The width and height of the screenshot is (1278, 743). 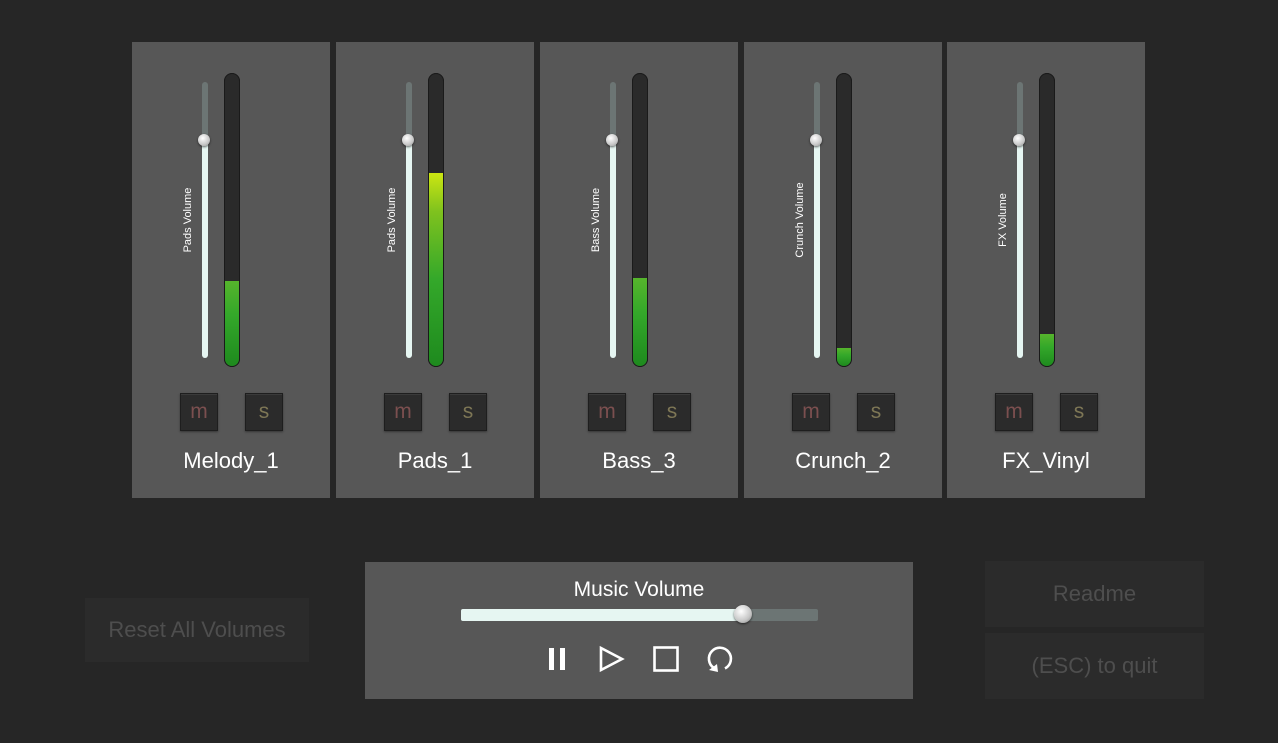 What do you see at coordinates (1046, 460) in the screenshot?
I see `channel-name: FX_Vinyl` at bounding box center [1046, 460].